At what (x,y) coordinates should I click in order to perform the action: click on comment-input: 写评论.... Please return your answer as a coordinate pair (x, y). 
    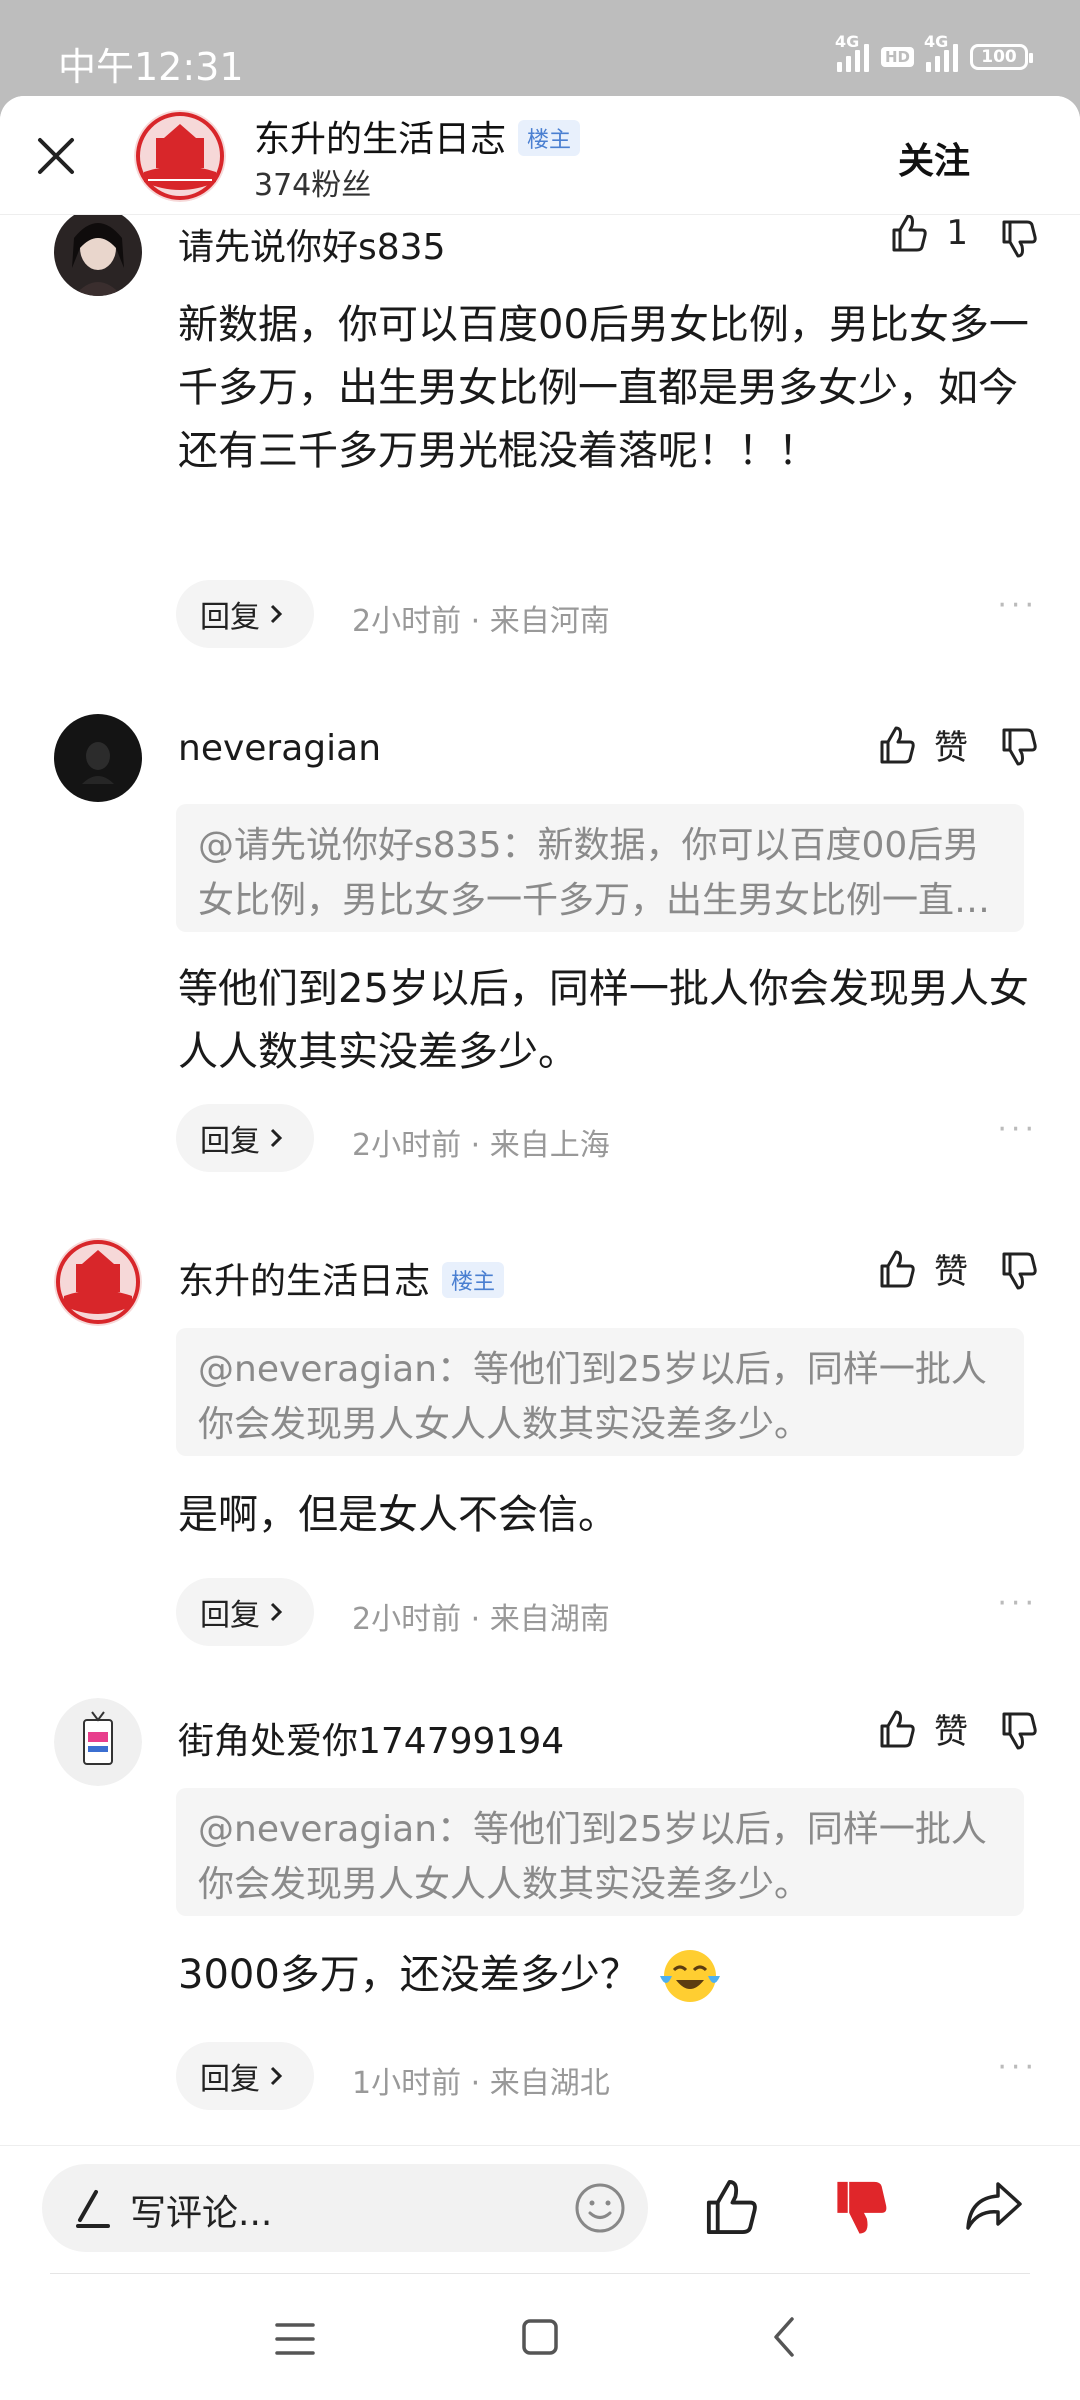
    Looking at the image, I should click on (345, 2208).